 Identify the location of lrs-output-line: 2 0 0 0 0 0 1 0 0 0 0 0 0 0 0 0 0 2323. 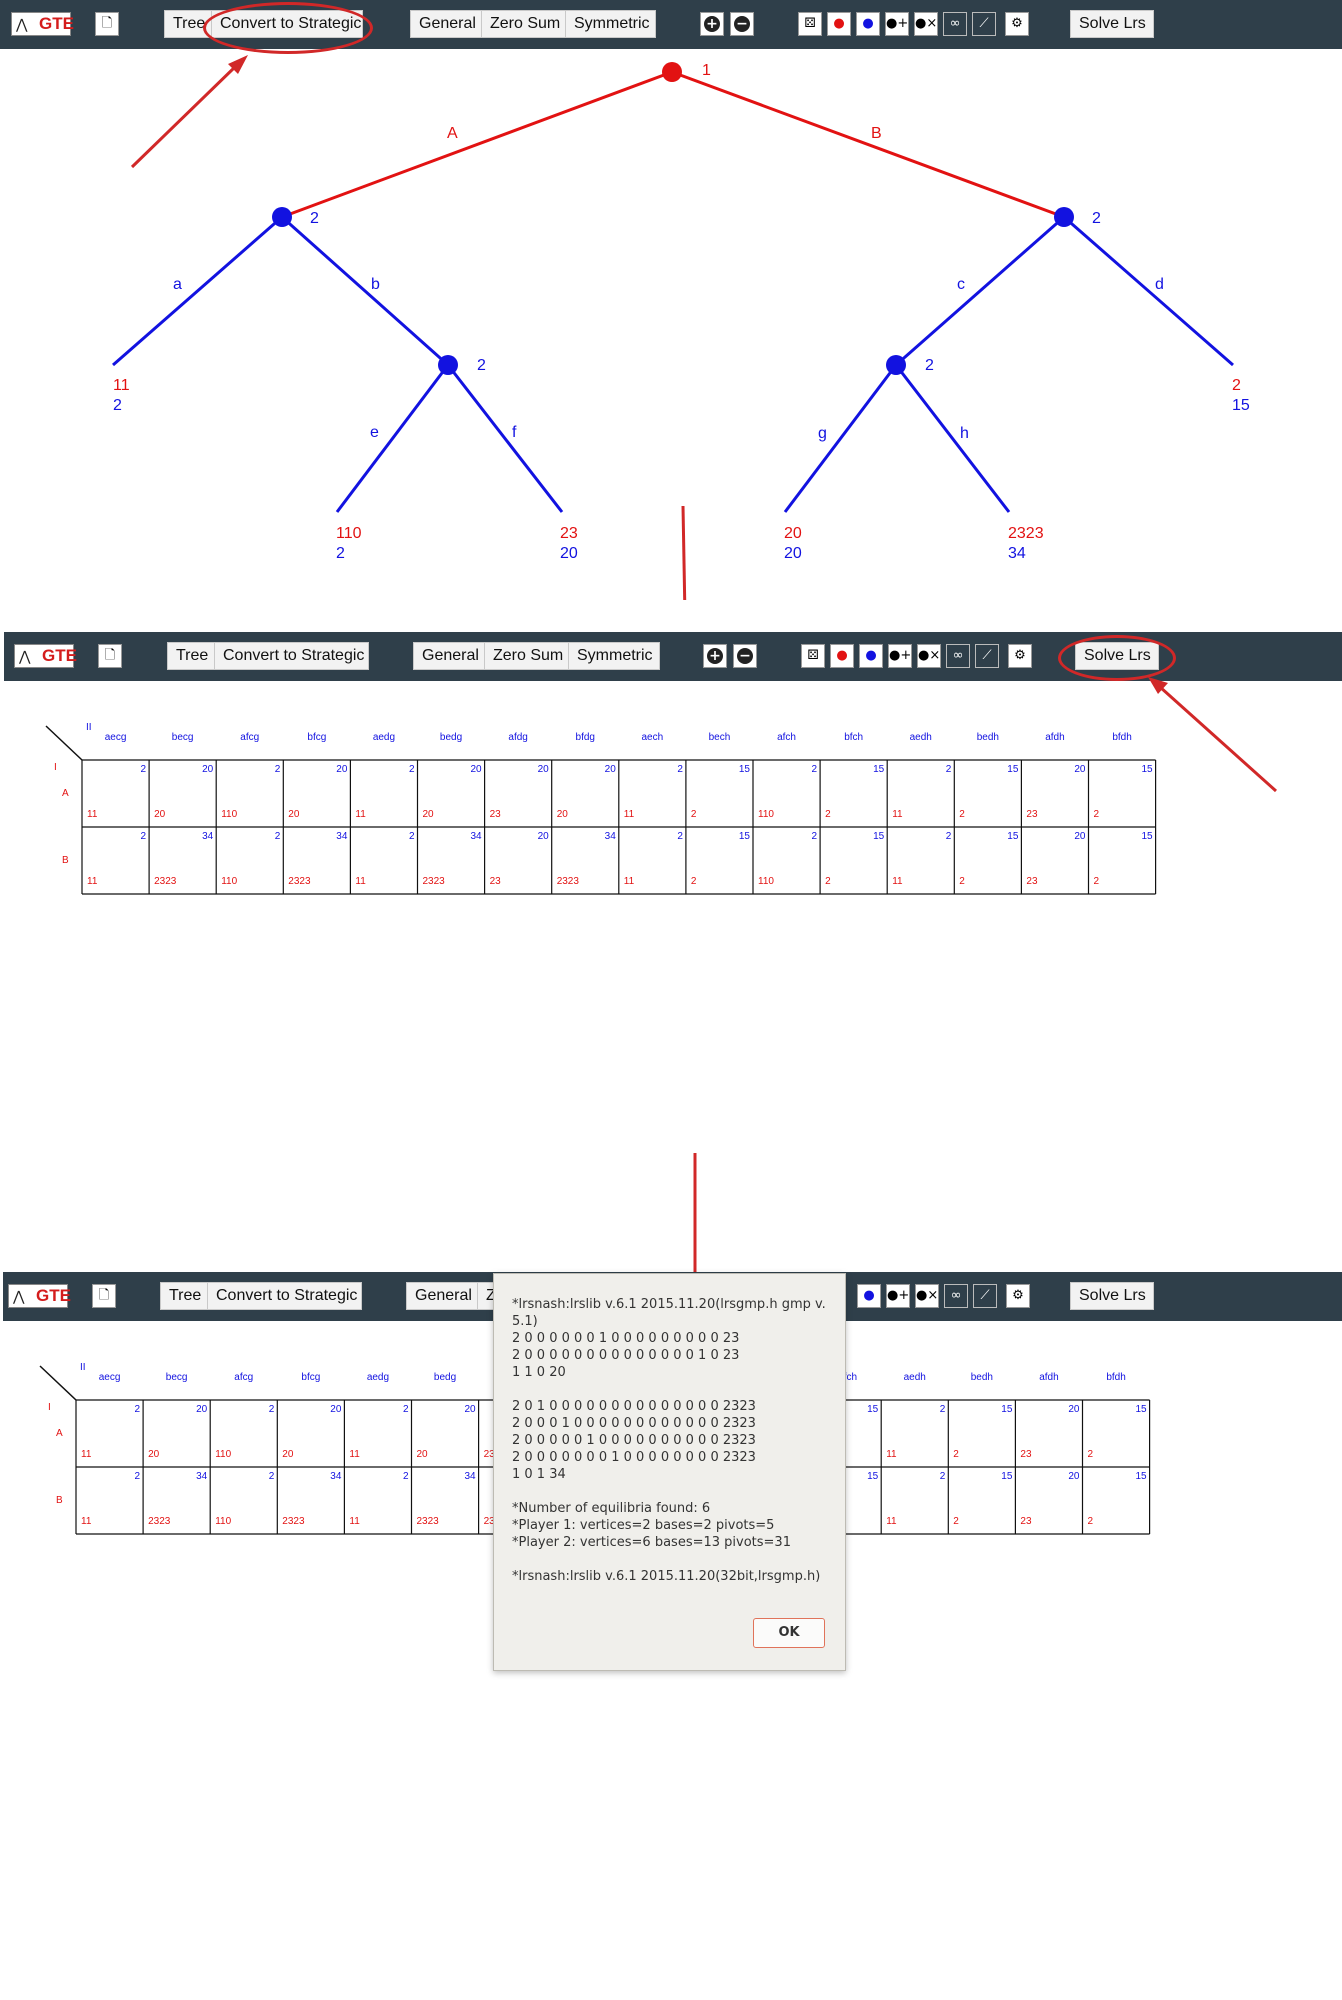
(634, 1440).